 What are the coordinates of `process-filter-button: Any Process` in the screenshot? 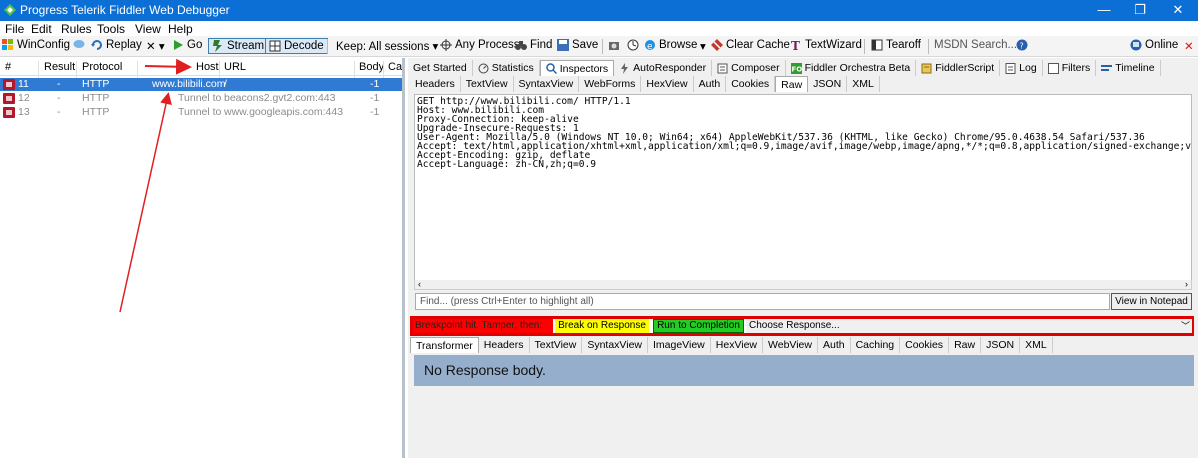 It's located at (480, 45).